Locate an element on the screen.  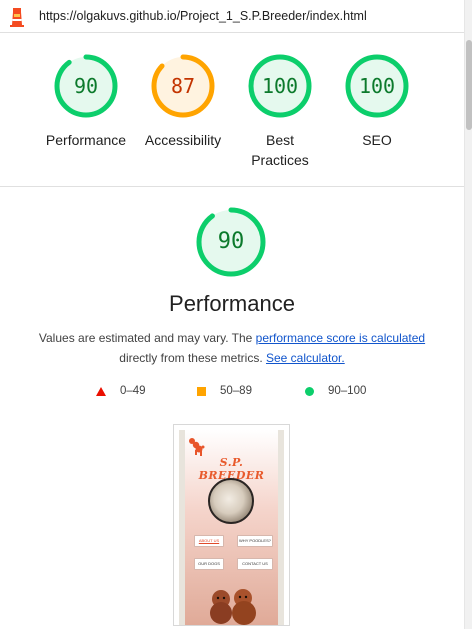
poodle-logo-icon is located at coordinates (197, 447).